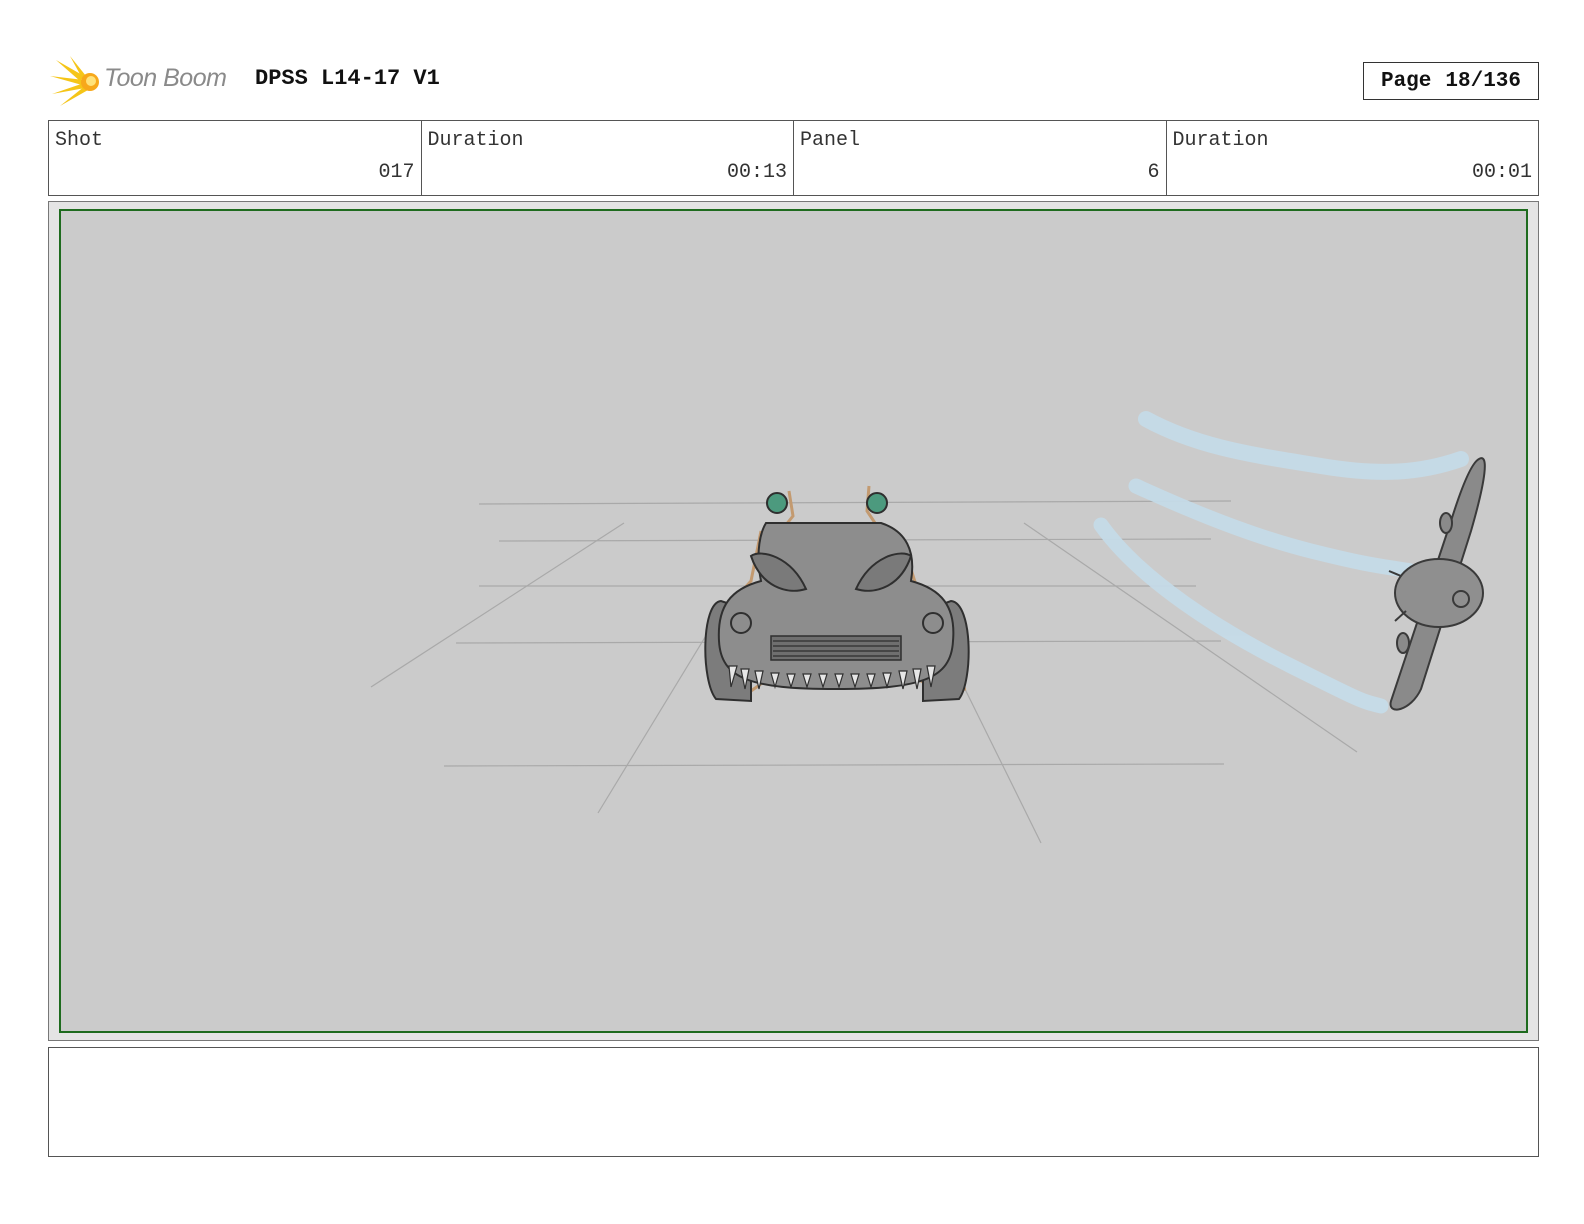 This screenshot has width=1584, height=1224. I want to click on panel-notes-box, so click(793, 1102).